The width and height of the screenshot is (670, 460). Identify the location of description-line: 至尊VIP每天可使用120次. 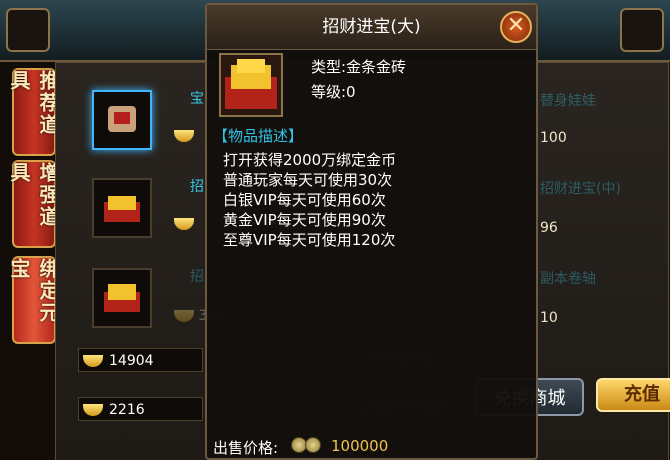
(309, 240).